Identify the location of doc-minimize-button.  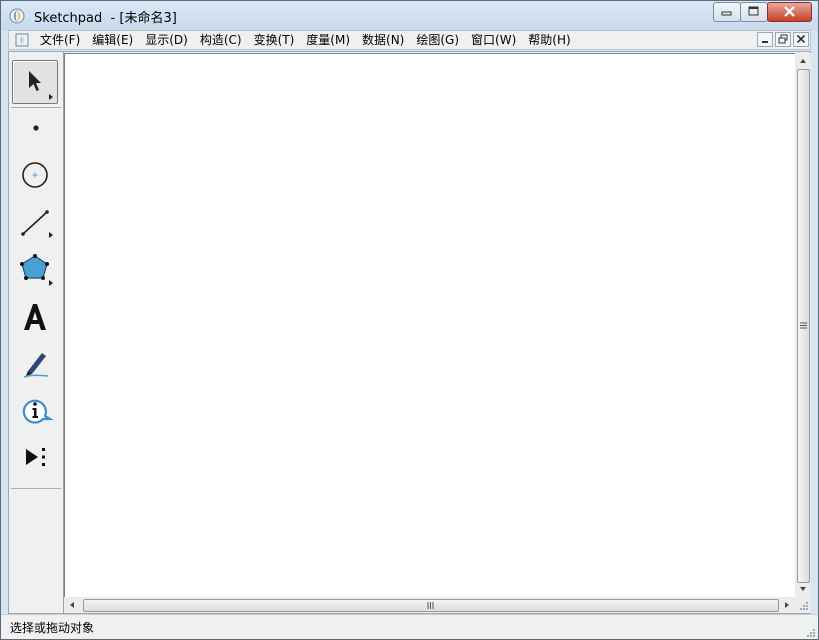
(765, 39).